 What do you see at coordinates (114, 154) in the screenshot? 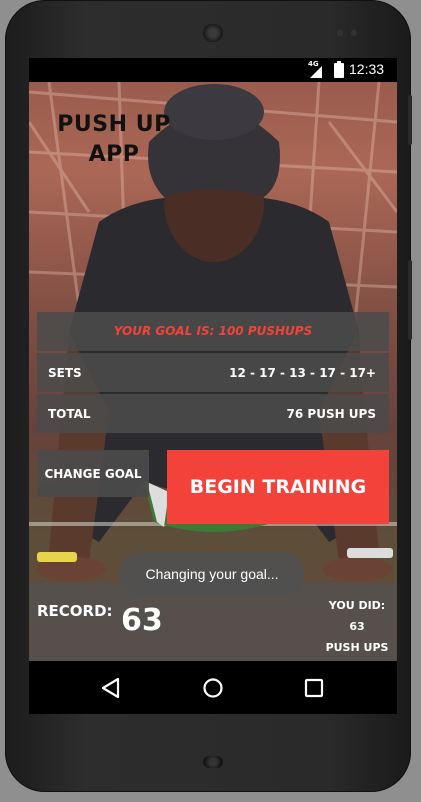
I see `logo-line-2: APP` at bounding box center [114, 154].